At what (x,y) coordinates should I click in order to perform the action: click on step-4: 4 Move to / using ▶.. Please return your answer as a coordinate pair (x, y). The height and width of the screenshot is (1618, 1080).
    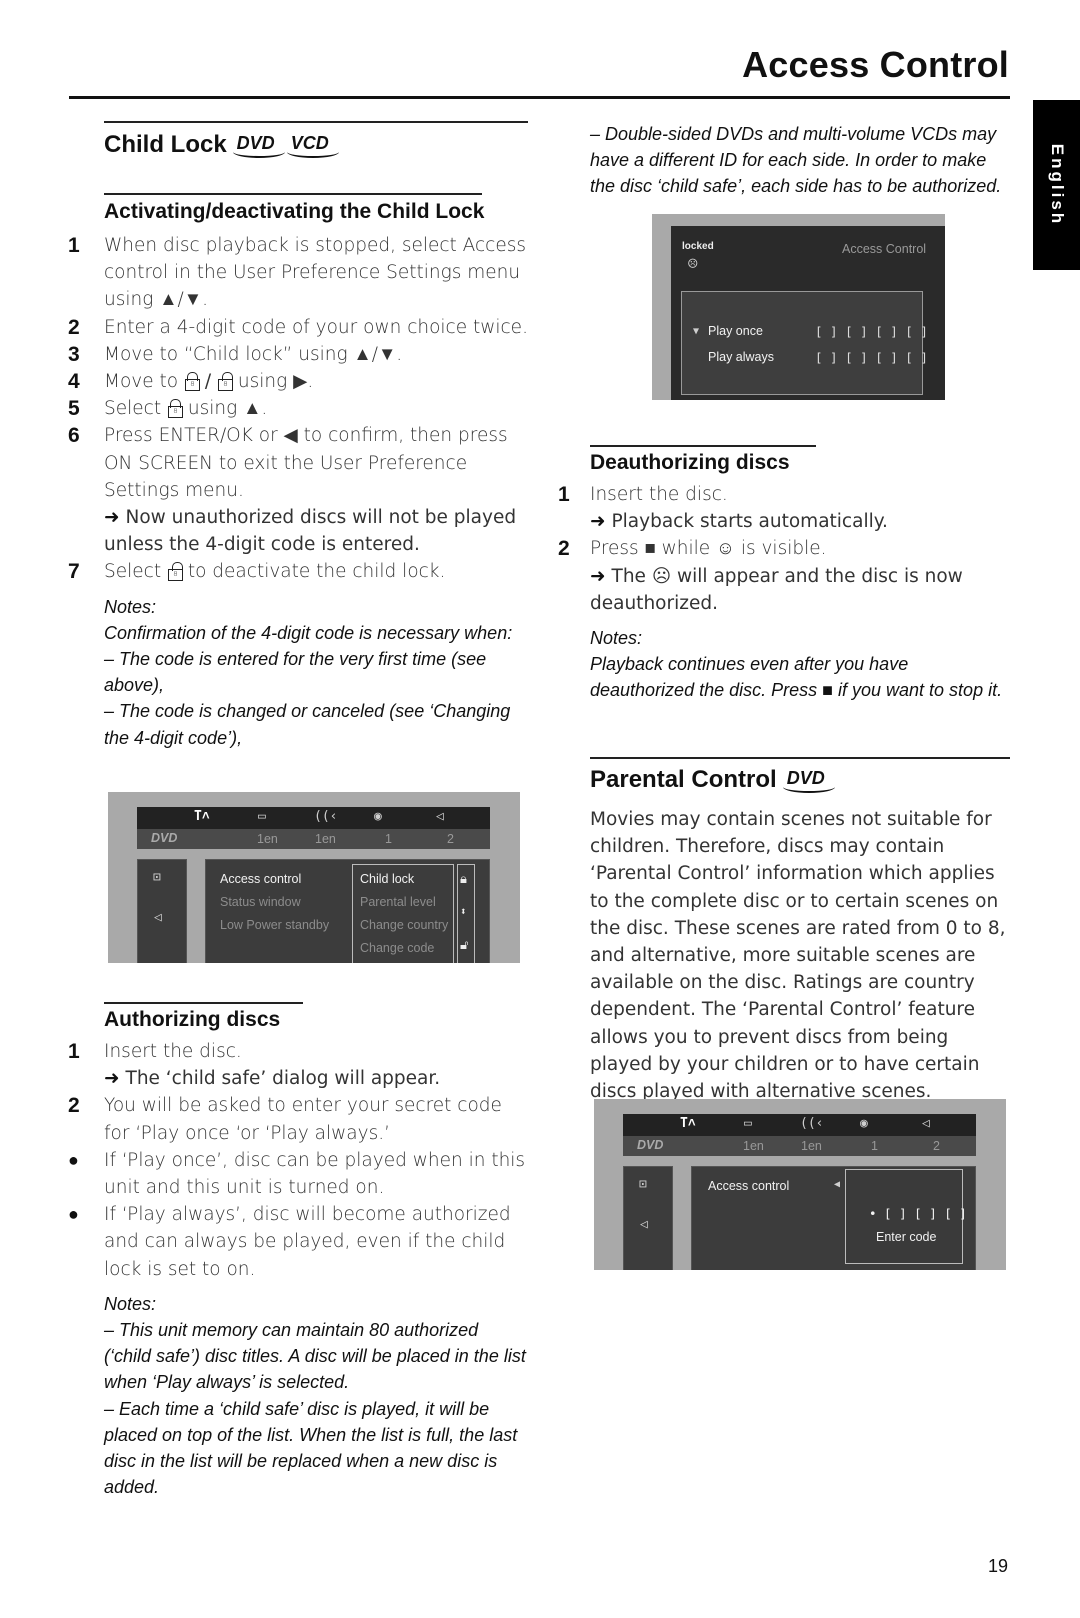
    Looking at the image, I should click on (298, 381).